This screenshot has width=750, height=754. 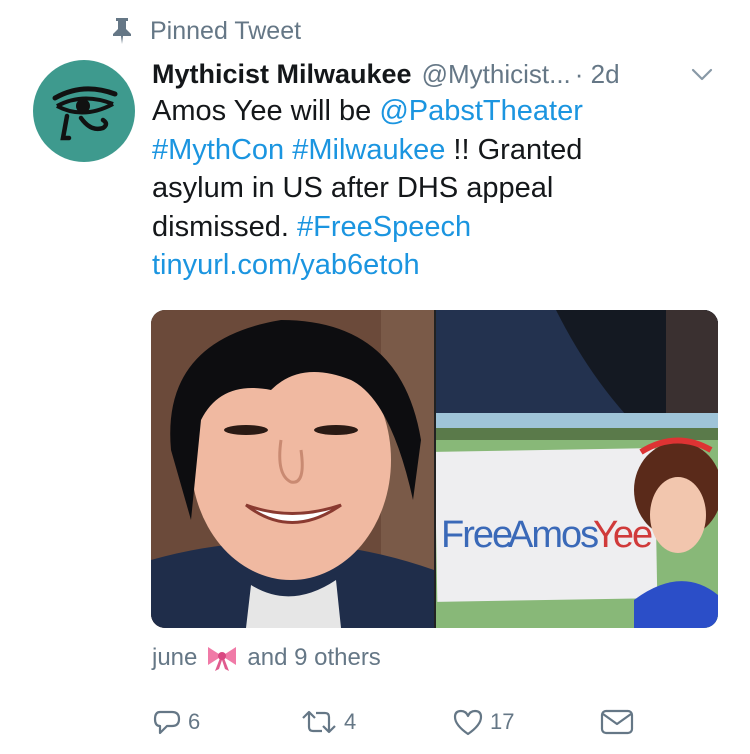 I want to click on sign-text-yee: Yee, so click(x=622, y=535).